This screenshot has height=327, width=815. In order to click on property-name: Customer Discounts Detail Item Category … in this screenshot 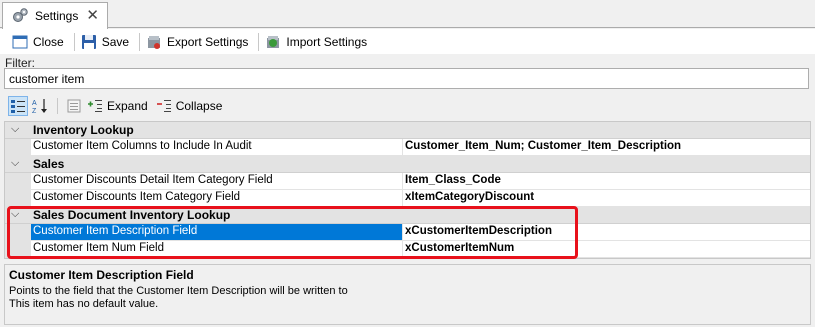, I will do `click(217, 181)`.